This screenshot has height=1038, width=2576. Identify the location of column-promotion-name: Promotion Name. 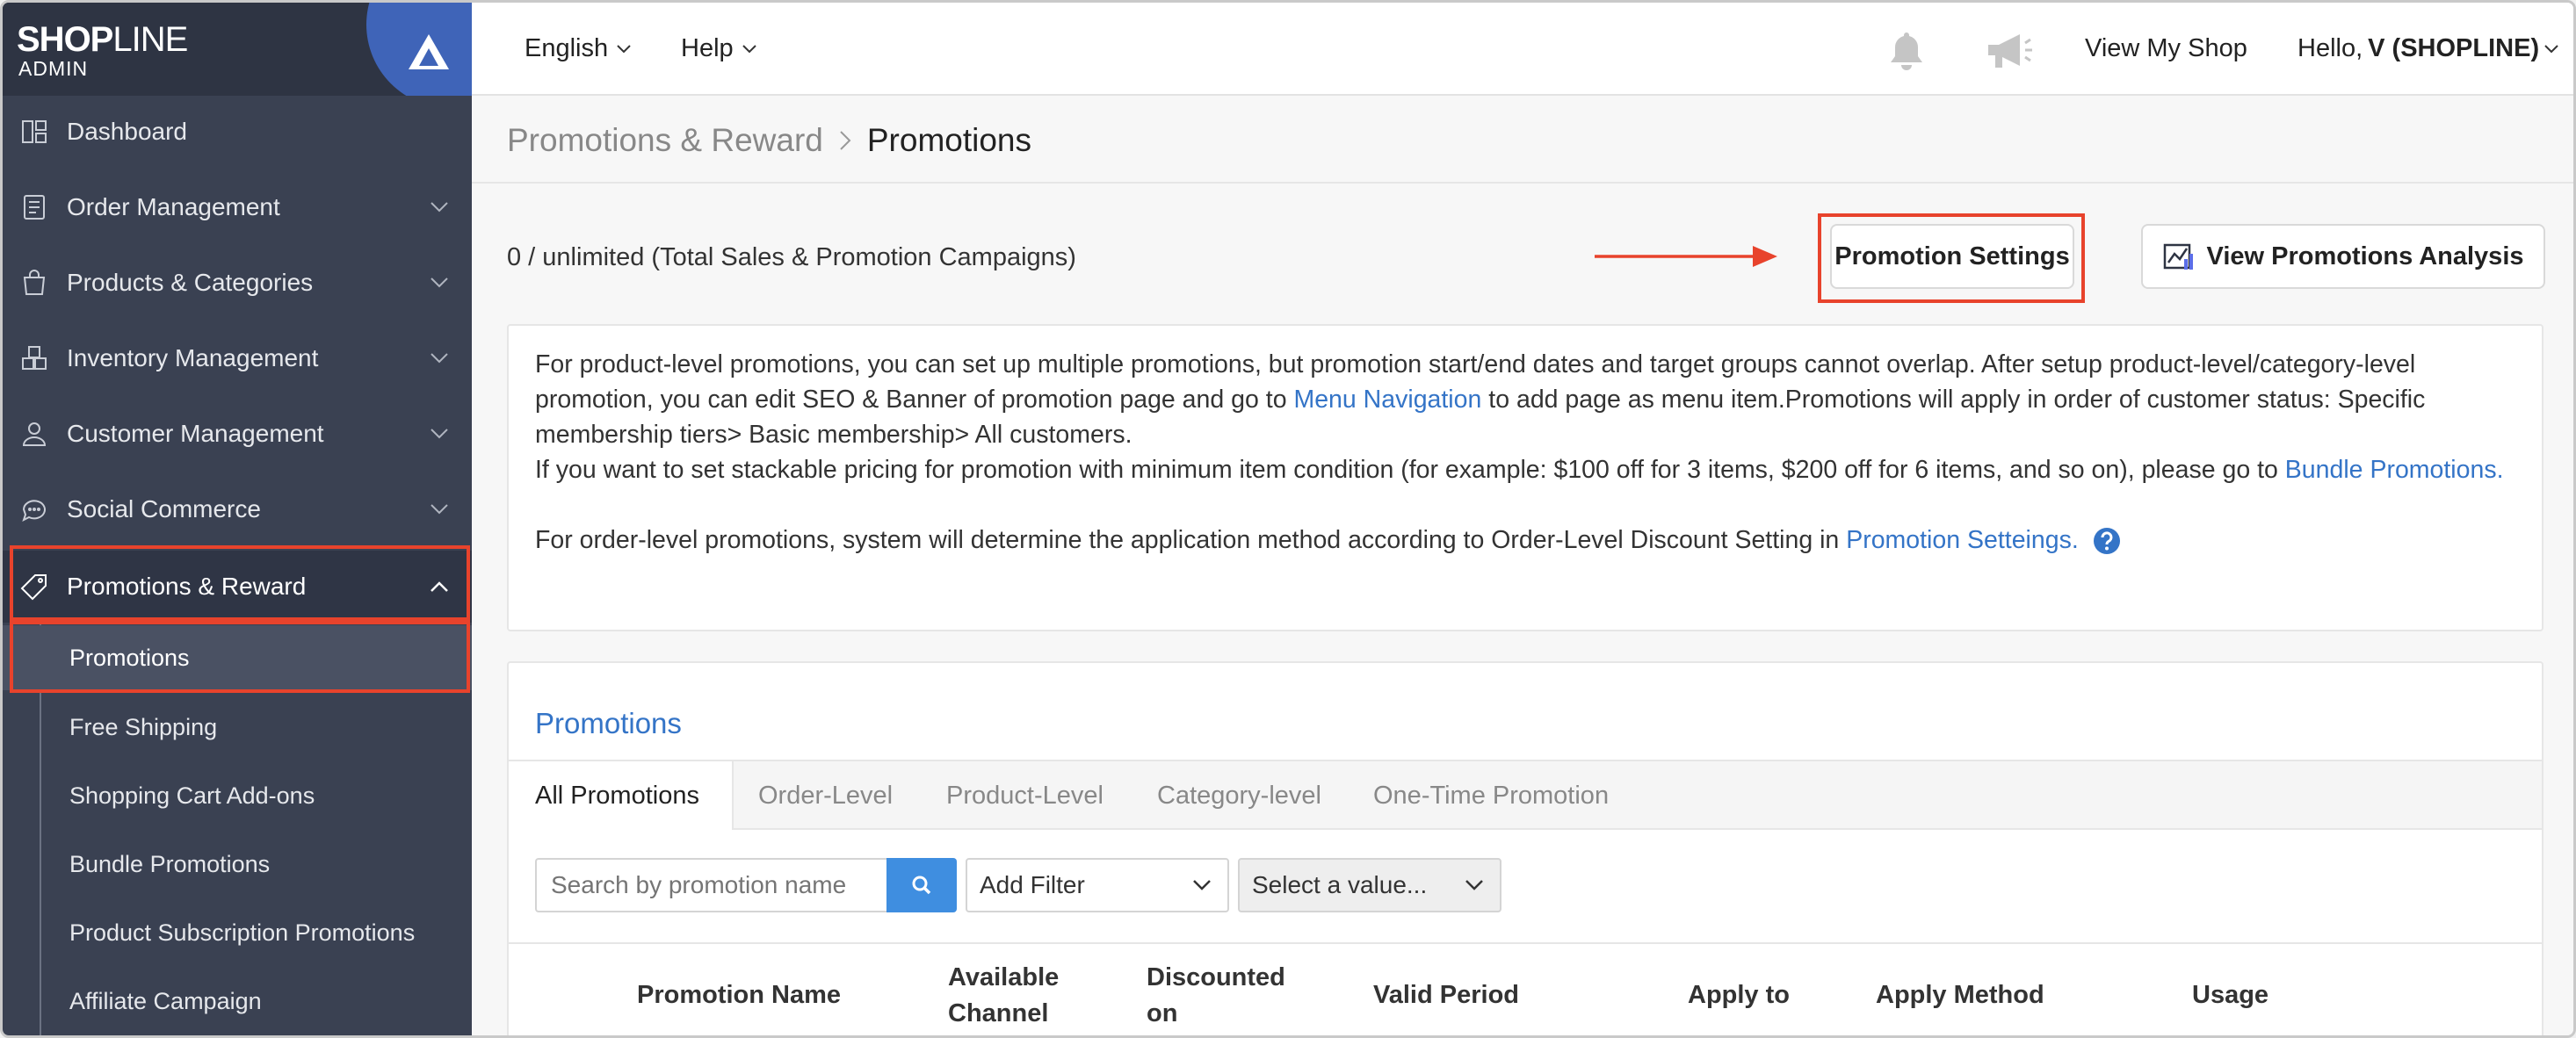
(739, 995).